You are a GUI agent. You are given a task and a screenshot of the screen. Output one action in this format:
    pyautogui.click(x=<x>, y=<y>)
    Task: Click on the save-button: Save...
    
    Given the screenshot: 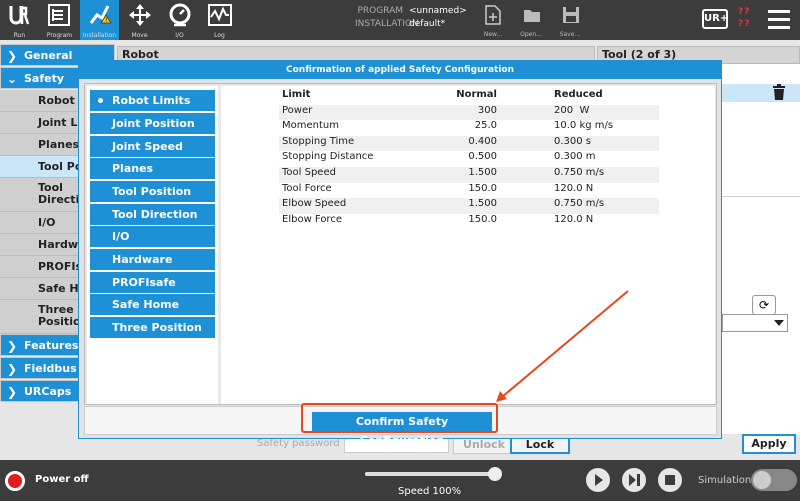 What is the action you would take?
    pyautogui.click(x=570, y=20)
    